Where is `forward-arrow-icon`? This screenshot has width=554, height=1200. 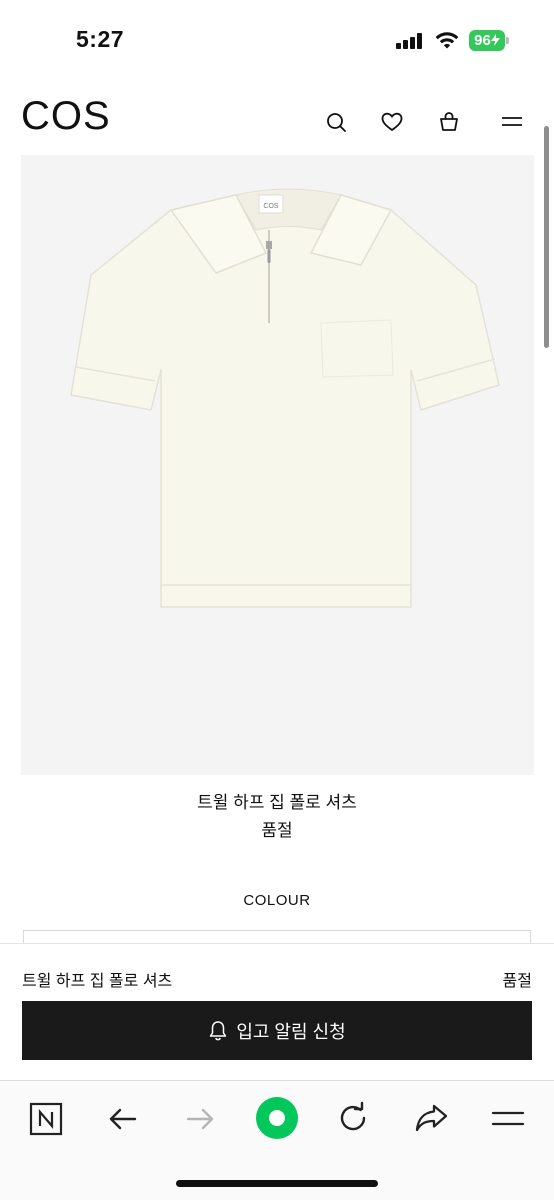
forward-arrow-icon is located at coordinates (200, 1119).